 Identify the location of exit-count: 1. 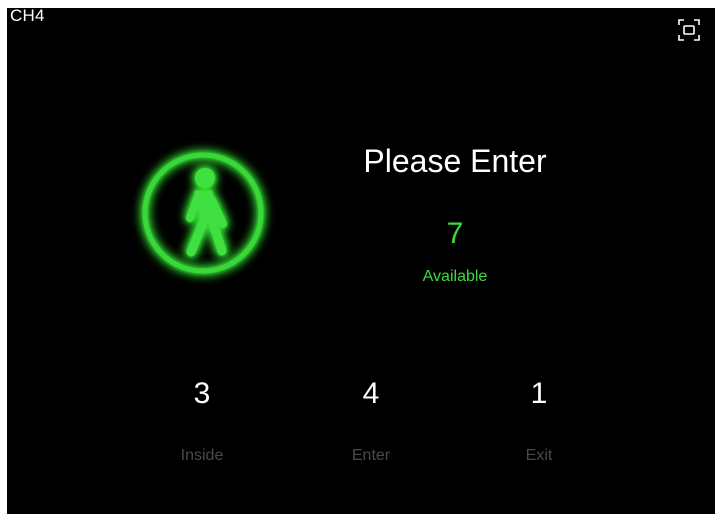
(539, 393).